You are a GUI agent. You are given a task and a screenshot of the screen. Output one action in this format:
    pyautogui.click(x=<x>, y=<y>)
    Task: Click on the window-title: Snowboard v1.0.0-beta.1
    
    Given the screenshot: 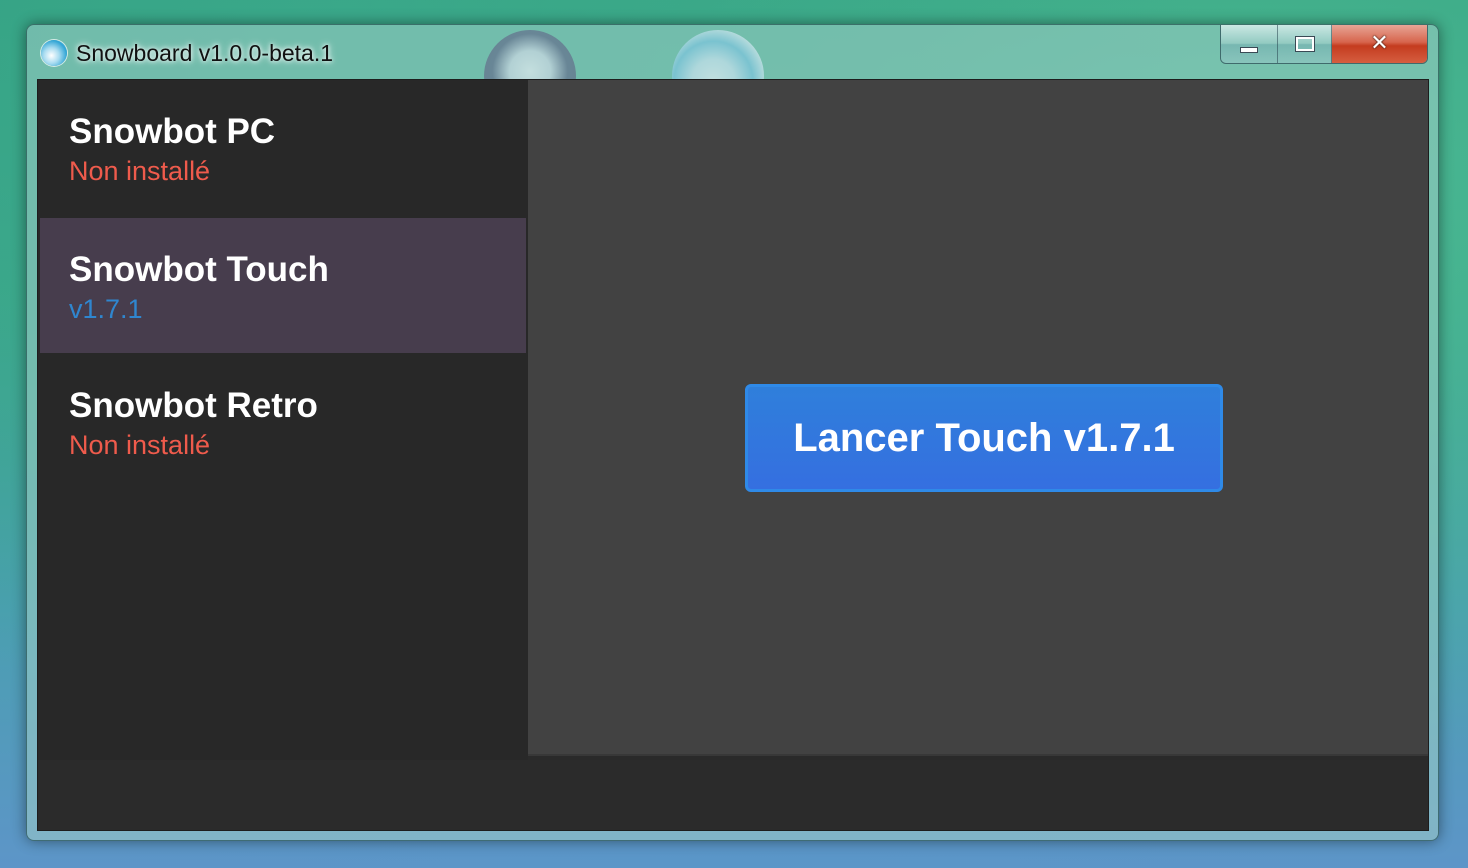 What is the action you would take?
    pyautogui.click(x=205, y=53)
    